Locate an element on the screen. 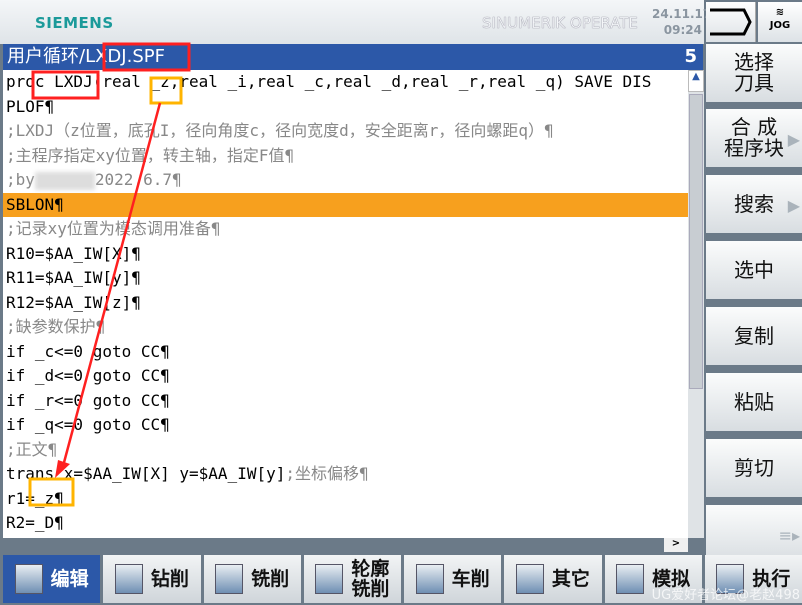 This screenshot has height=605, width=802. annotation-box-filename is located at coordinates (146, 57).